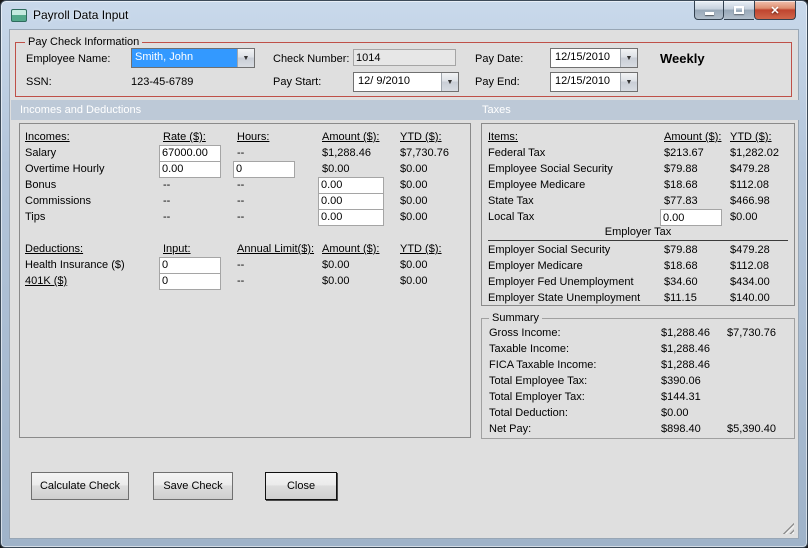 This screenshot has height=548, width=808. What do you see at coordinates (691, 217) in the screenshot?
I see `local-tax-input` at bounding box center [691, 217].